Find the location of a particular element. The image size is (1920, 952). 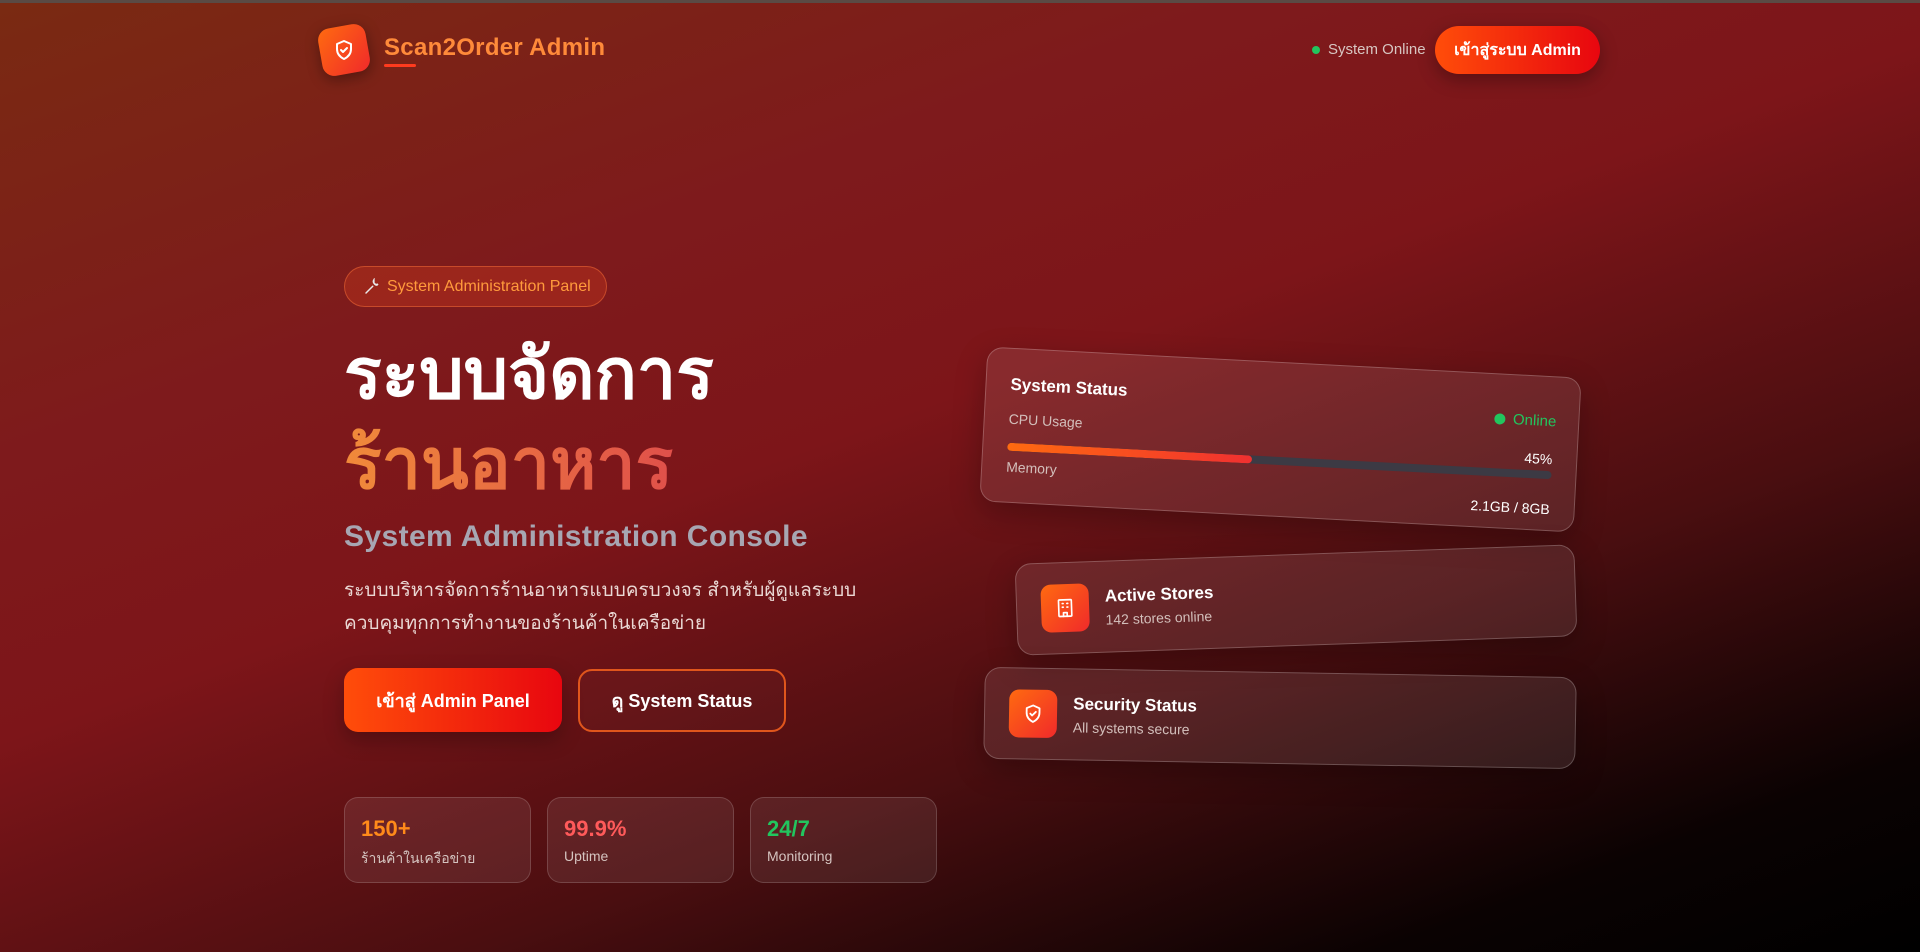

system-online-indicator: System Online is located at coordinates (1369, 49).